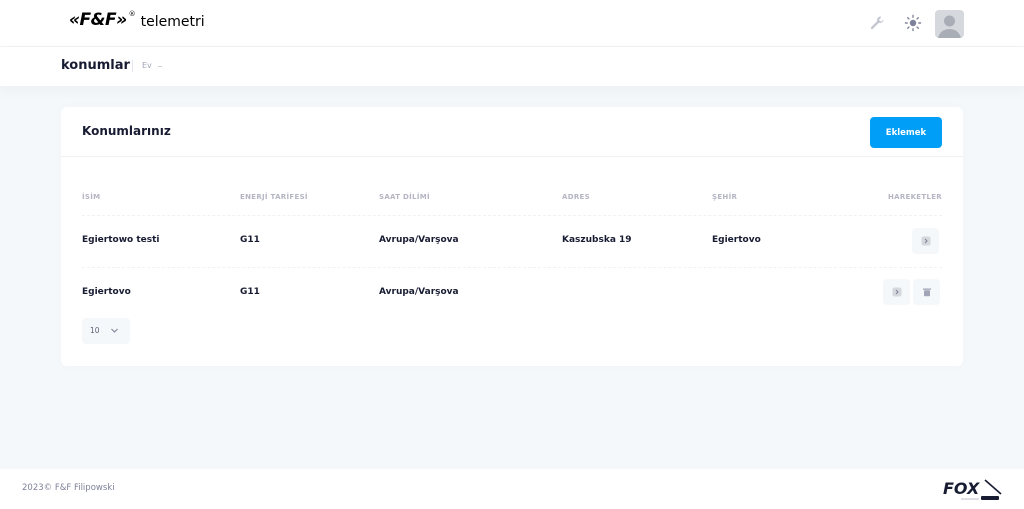  What do you see at coordinates (877, 23) in the screenshot?
I see `wrench-icon` at bounding box center [877, 23].